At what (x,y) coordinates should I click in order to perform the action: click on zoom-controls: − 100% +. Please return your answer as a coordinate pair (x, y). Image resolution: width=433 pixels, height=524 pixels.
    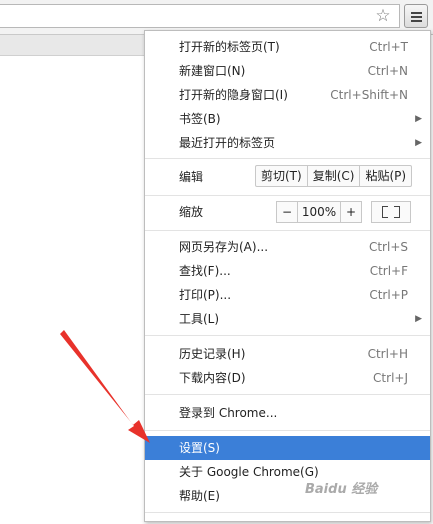
    Looking at the image, I should click on (319, 212).